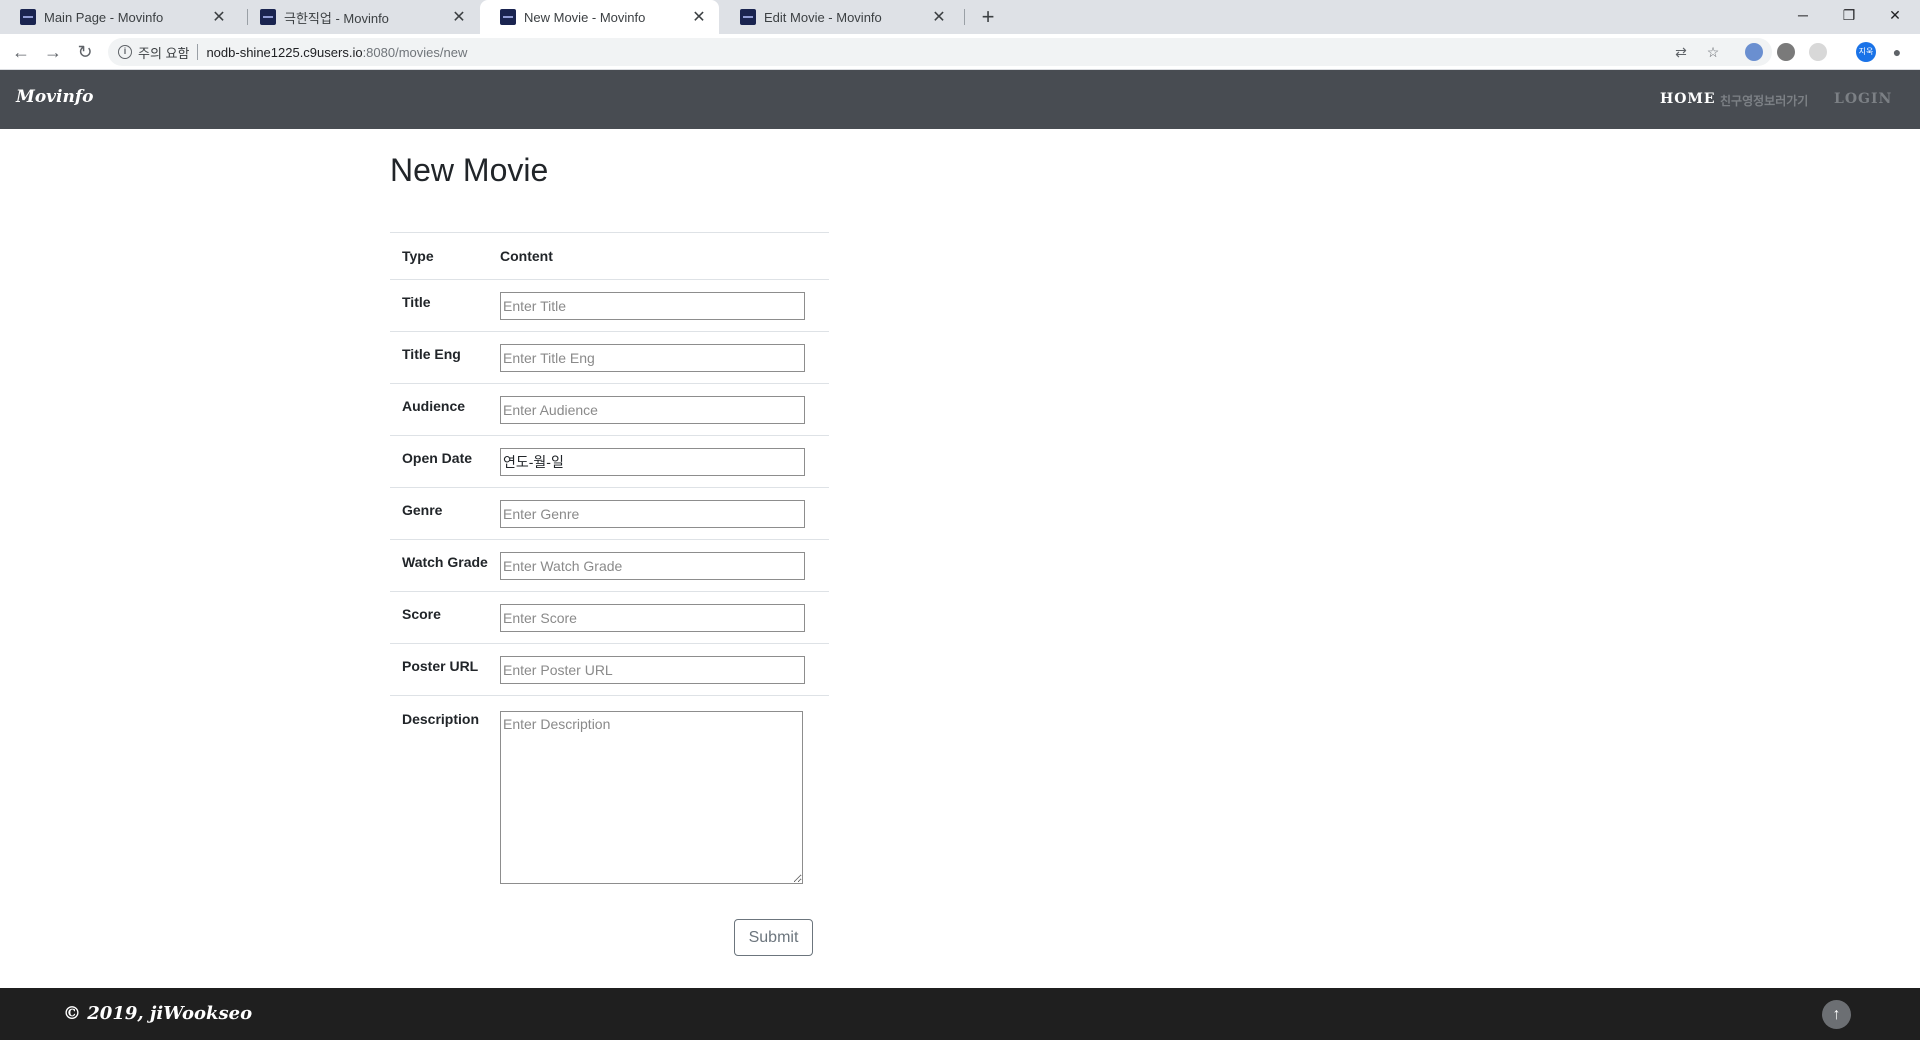 This screenshot has height=1040, width=1920. I want to click on tab-title: New Movie - Movinfo, so click(585, 17).